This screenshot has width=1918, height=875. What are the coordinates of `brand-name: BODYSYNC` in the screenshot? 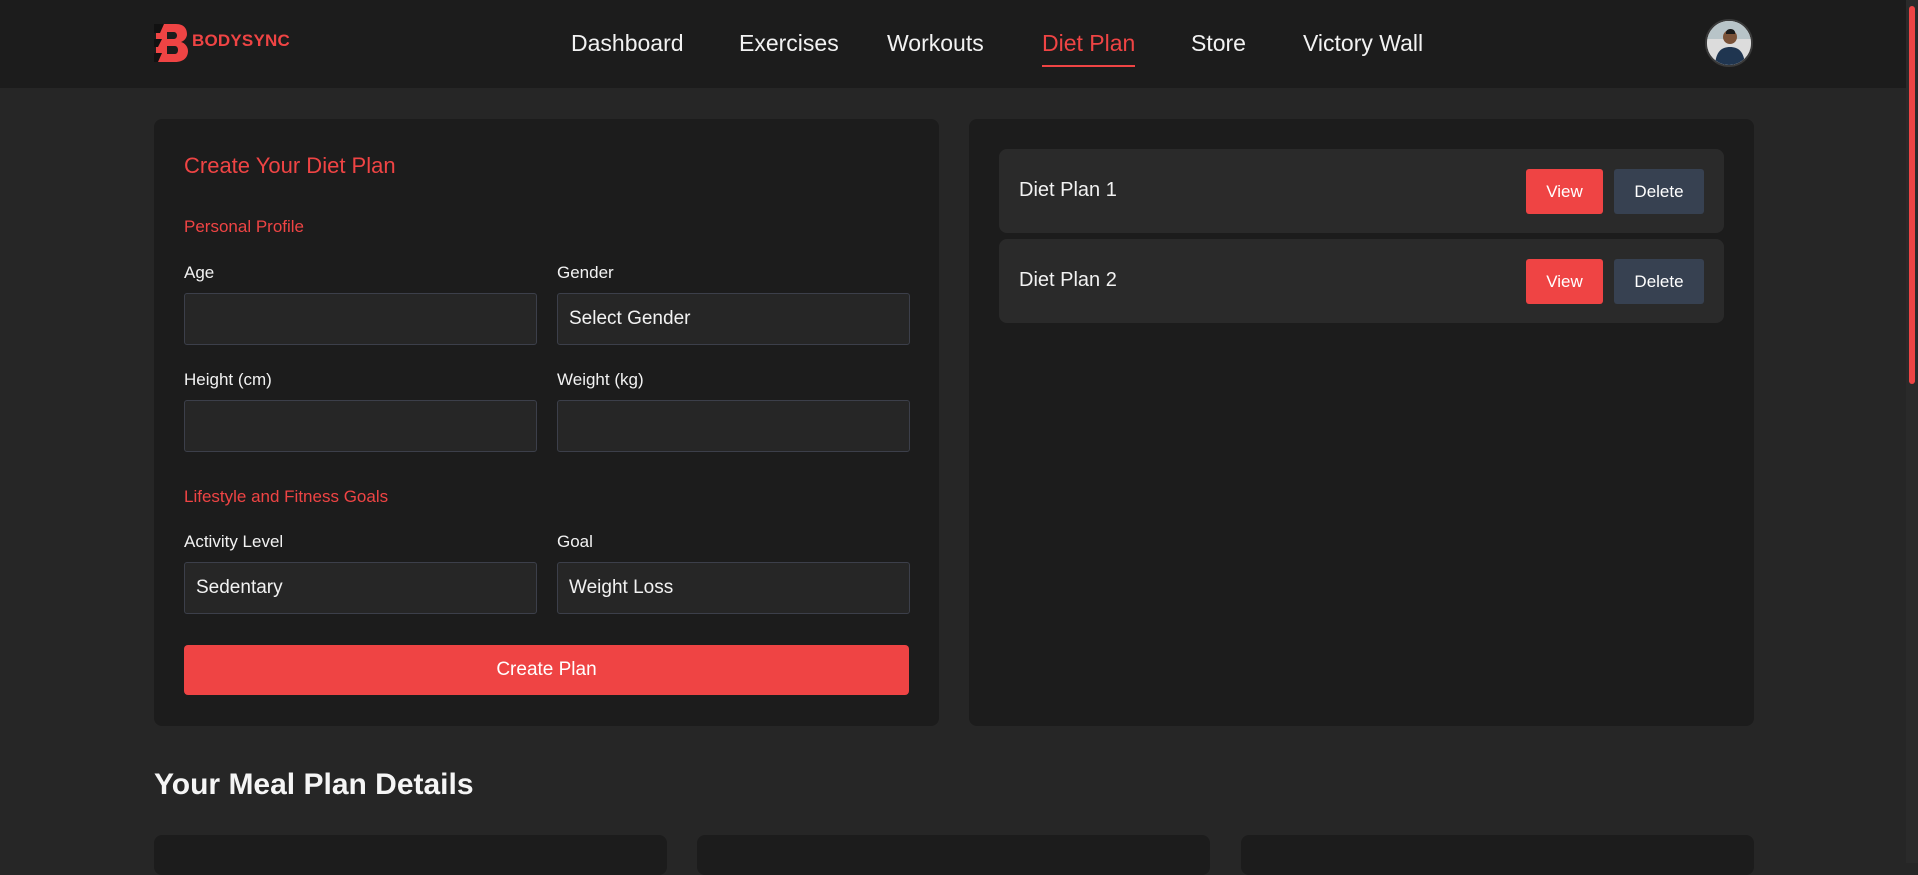 It's located at (241, 40).